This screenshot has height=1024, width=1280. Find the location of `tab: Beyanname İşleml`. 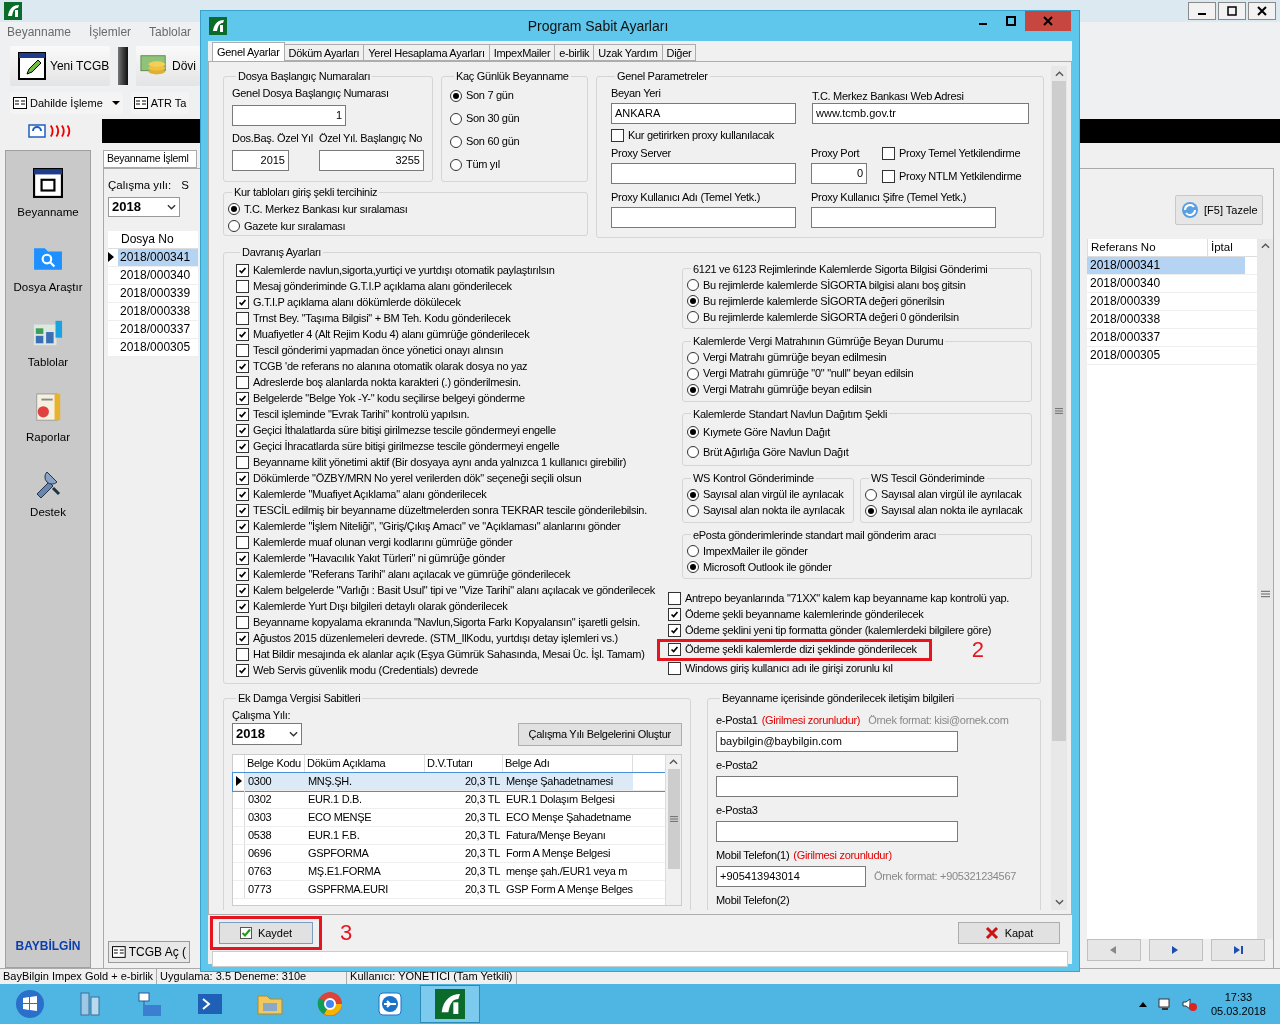

tab: Beyanname İşleml is located at coordinates (150, 159).